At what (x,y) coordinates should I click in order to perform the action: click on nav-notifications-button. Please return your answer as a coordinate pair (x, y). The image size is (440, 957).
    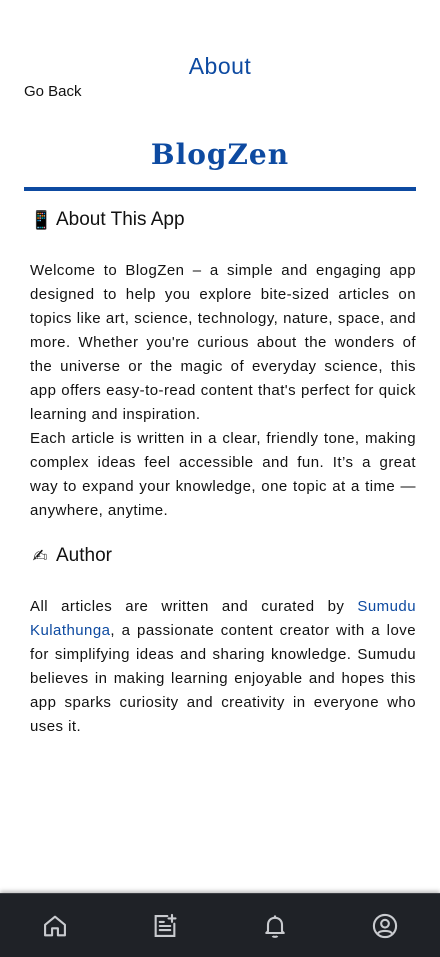
    Looking at the image, I should click on (275, 926).